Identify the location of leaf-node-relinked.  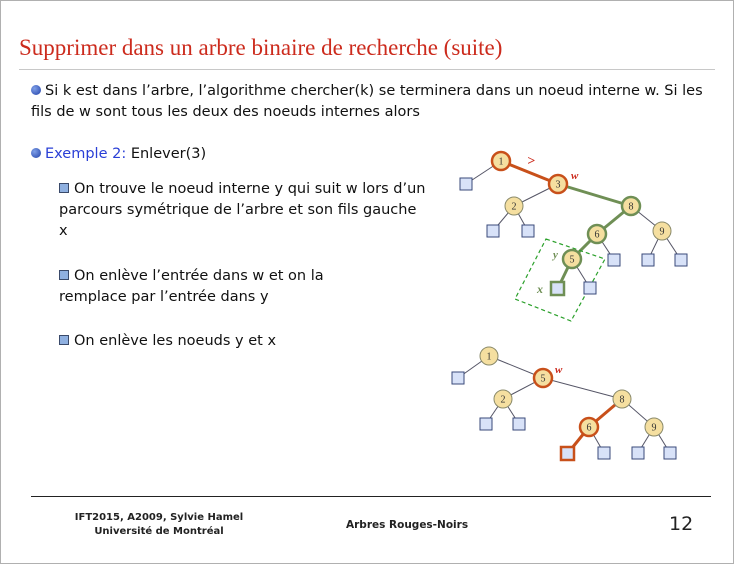
(567, 453).